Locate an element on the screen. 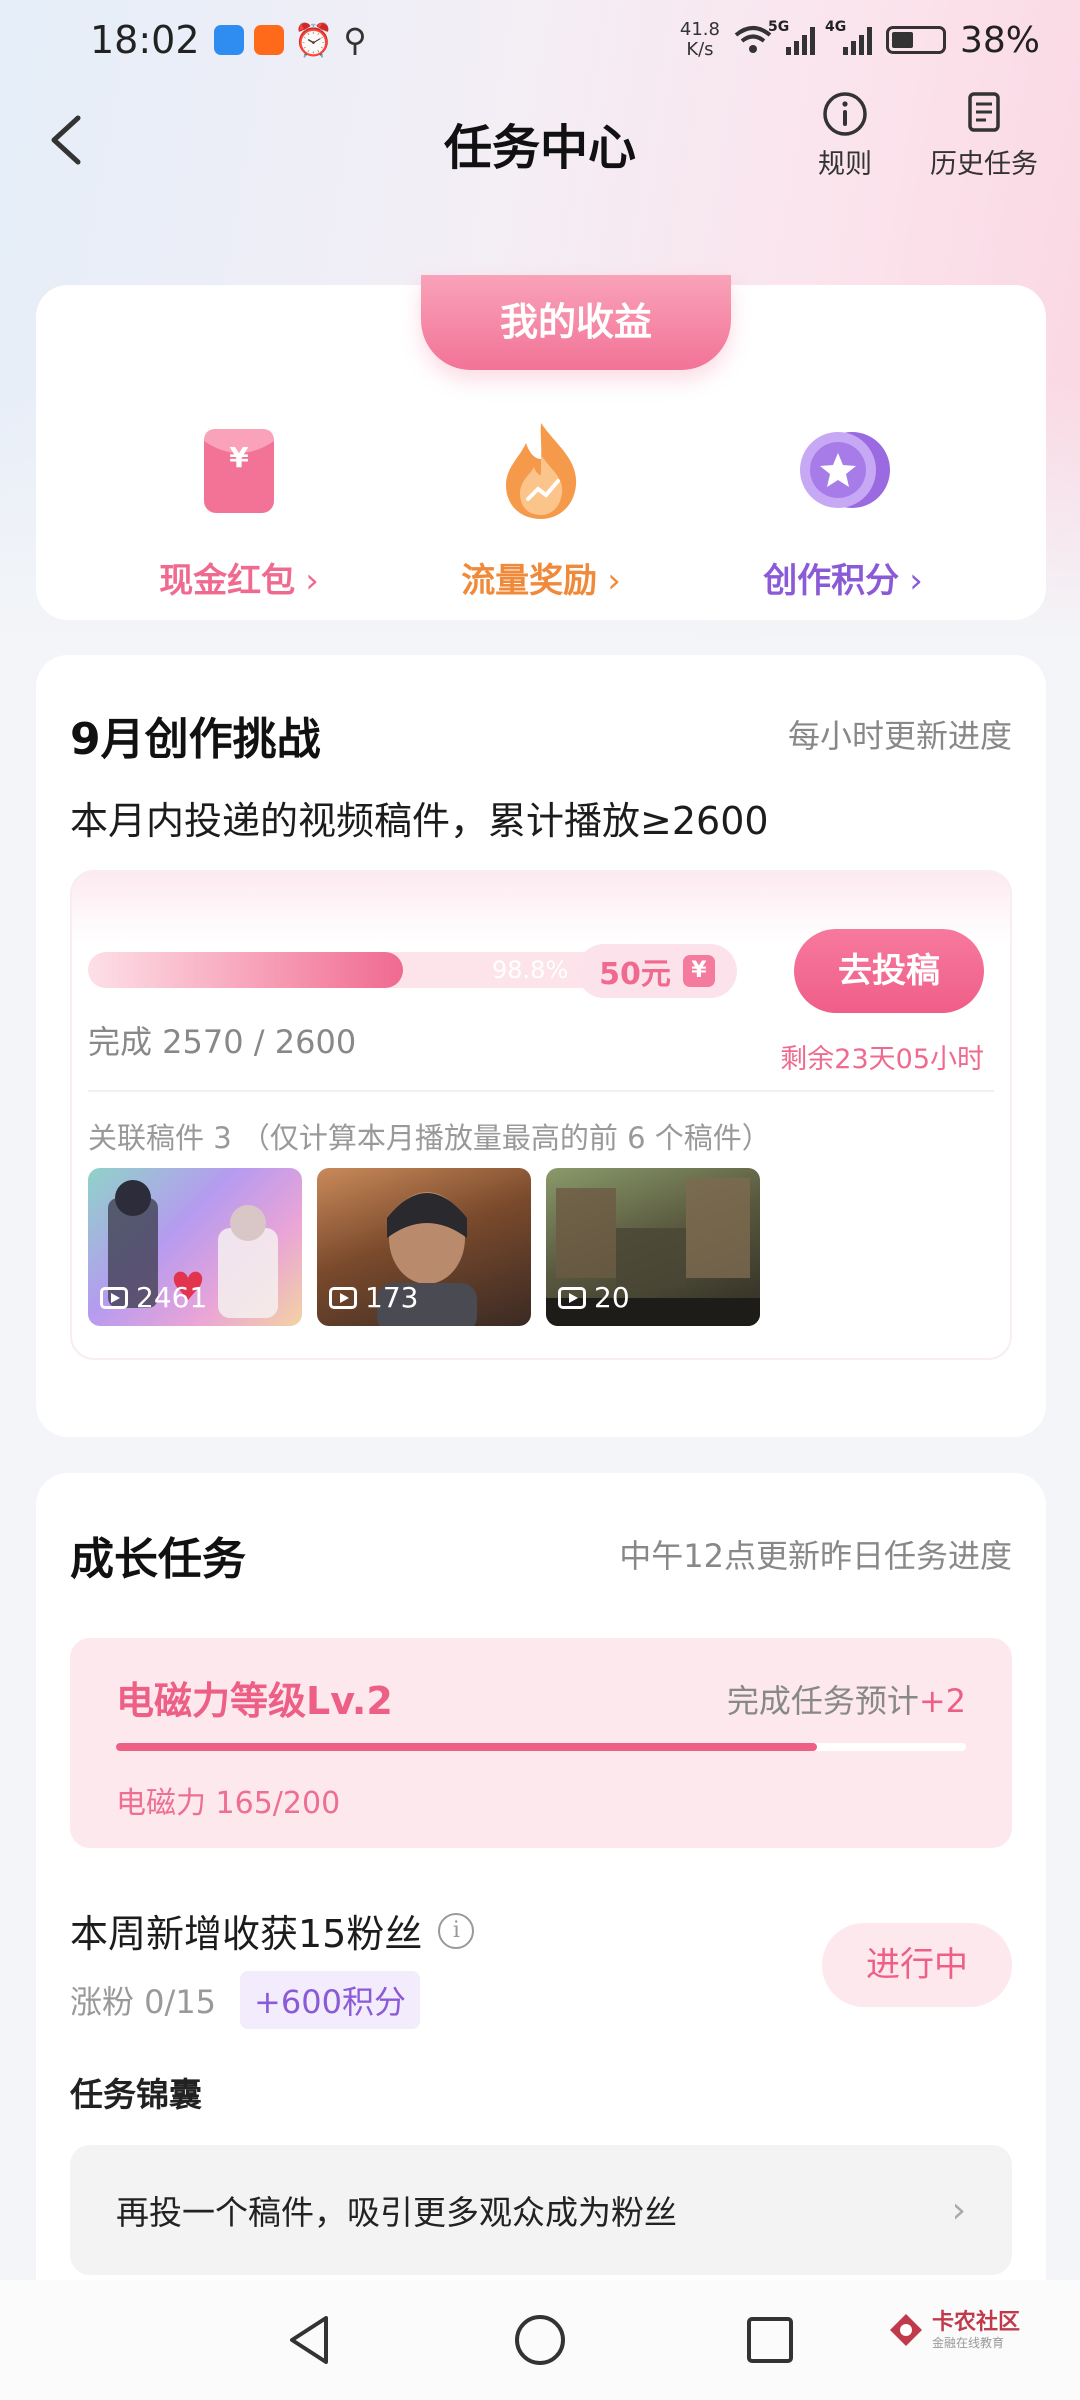 The height and width of the screenshot is (2400, 1080). divider is located at coordinates (541, 1091).